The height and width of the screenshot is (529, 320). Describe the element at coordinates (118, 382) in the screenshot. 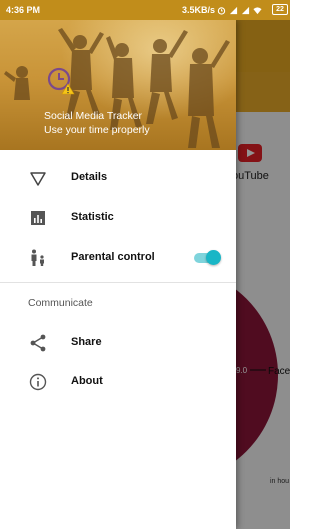

I see `menu-item-about: About` at that location.